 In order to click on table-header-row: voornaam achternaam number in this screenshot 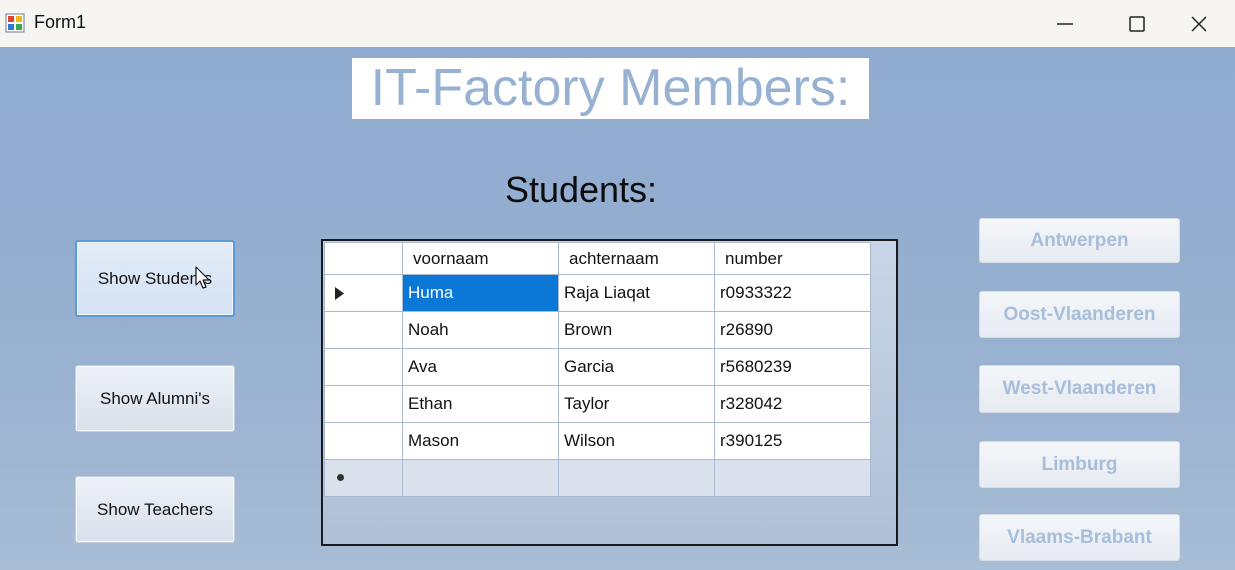, I will do `click(597, 258)`.